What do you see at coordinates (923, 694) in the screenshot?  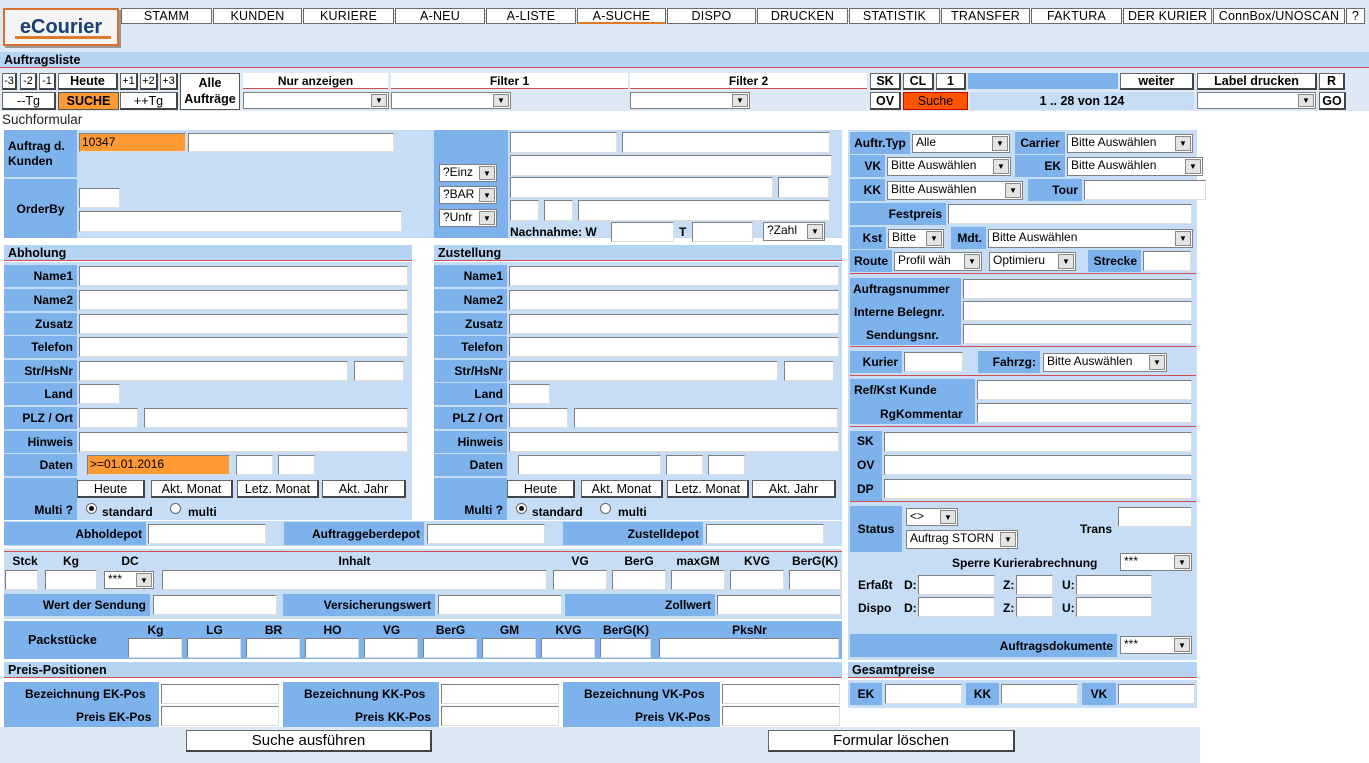 I see `total-ek-input` at bounding box center [923, 694].